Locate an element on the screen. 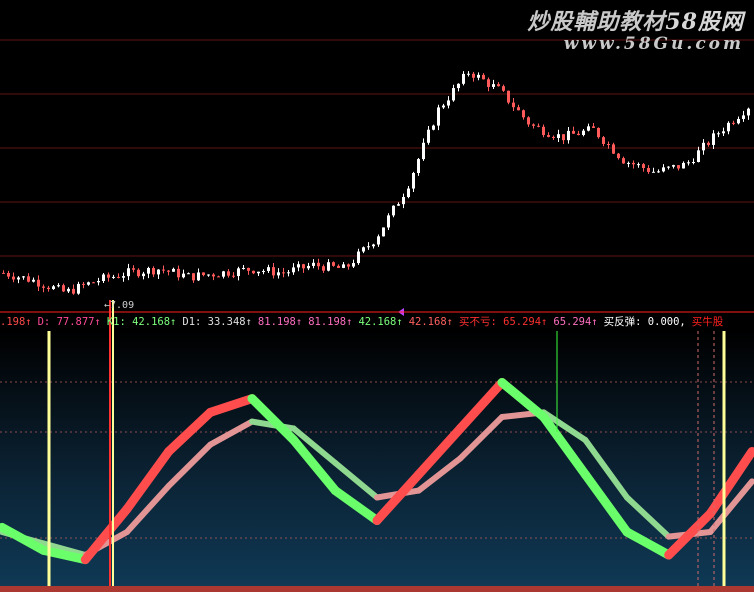  bottom-strip is located at coordinates (377, 589).